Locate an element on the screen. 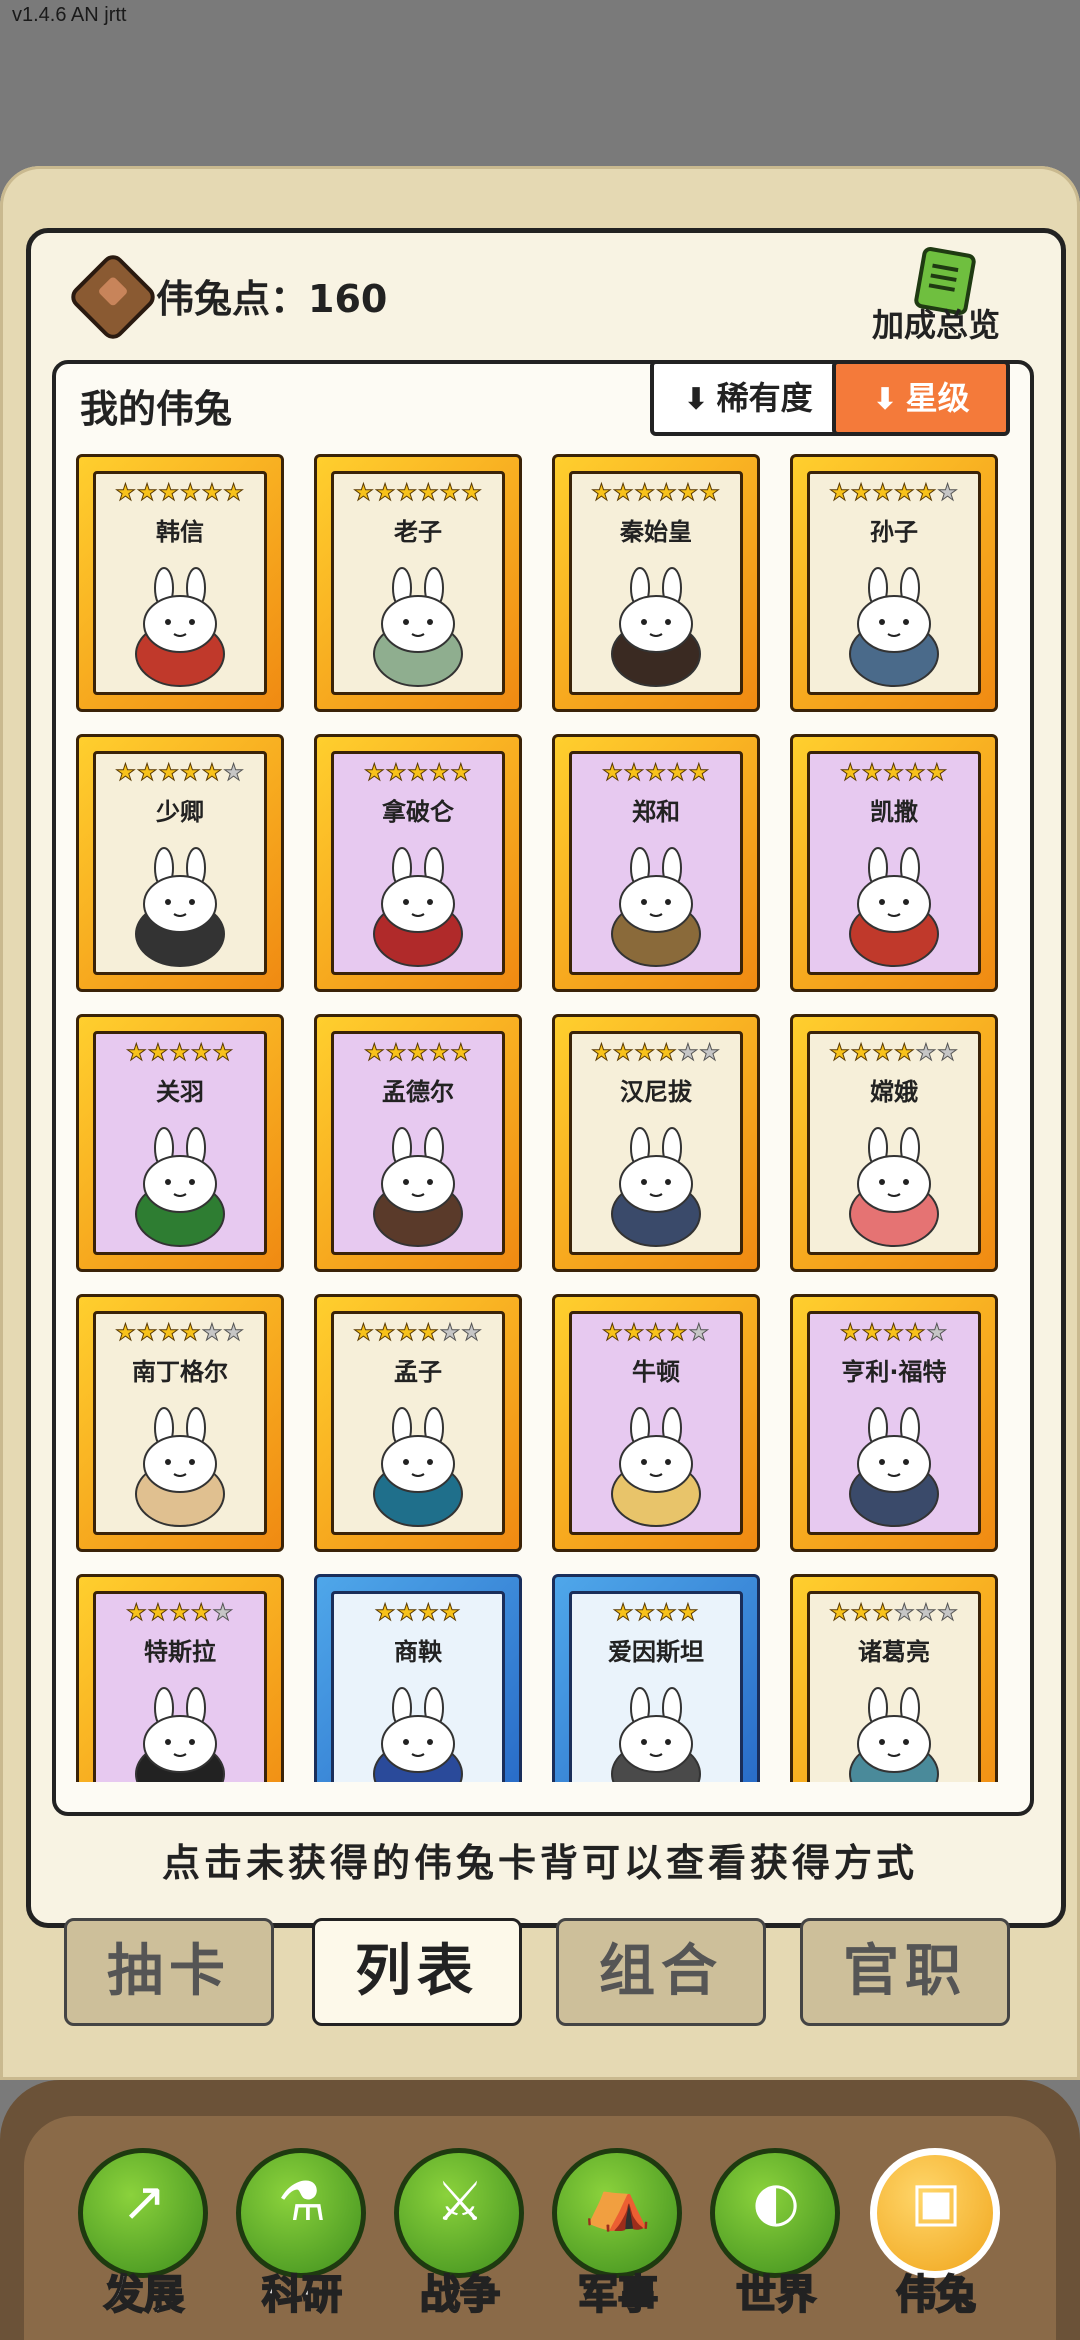 This screenshot has width=1080, height=2340. nav-military-button: ⛺ 军事 is located at coordinates (618, 2240).